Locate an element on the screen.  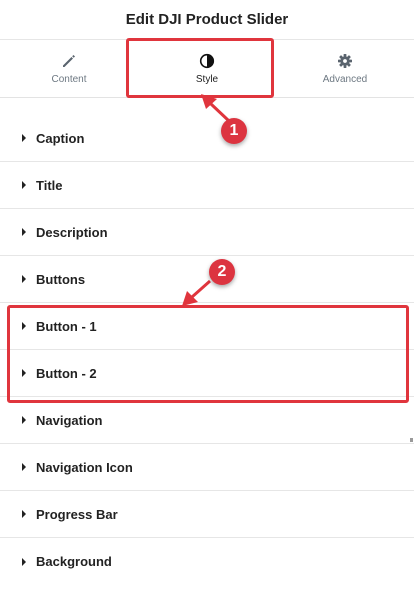
section-label: Navigation Icon is located at coordinates (84, 467).